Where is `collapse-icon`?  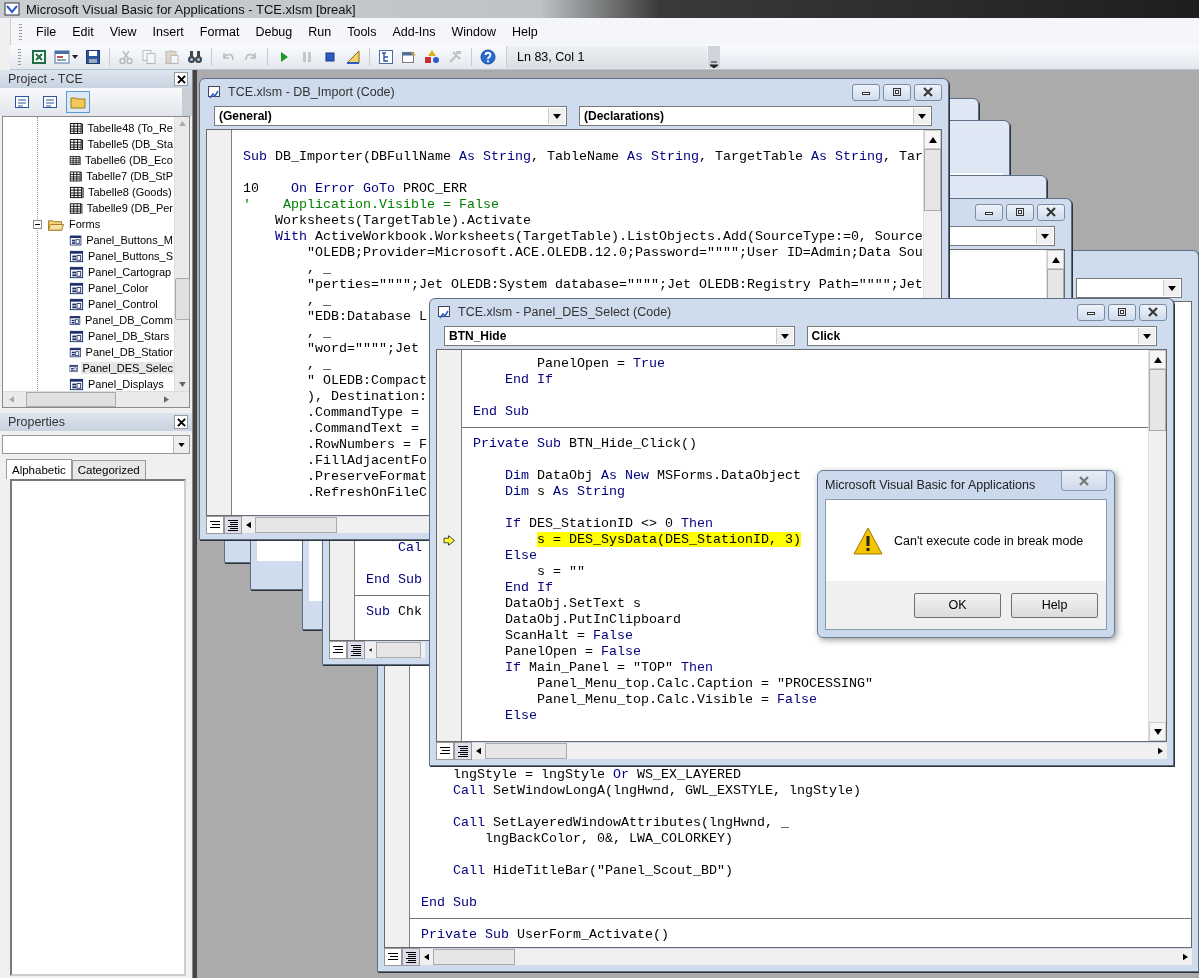
collapse-icon is located at coordinates (37, 224).